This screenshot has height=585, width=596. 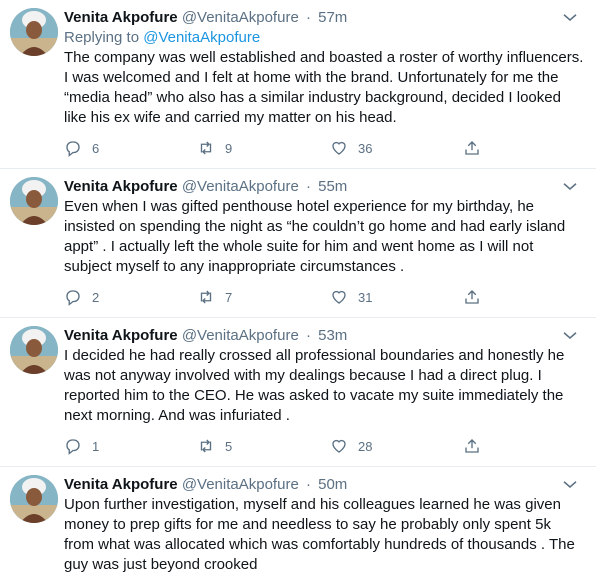 I want to click on timestamp: 57m, so click(x=332, y=17).